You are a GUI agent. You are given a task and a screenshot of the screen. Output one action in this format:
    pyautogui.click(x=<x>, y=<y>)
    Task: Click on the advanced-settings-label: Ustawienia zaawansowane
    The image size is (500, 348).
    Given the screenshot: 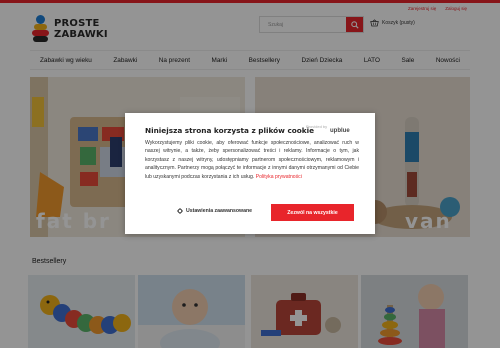 What is the action you would take?
    pyautogui.click(x=219, y=211)
    